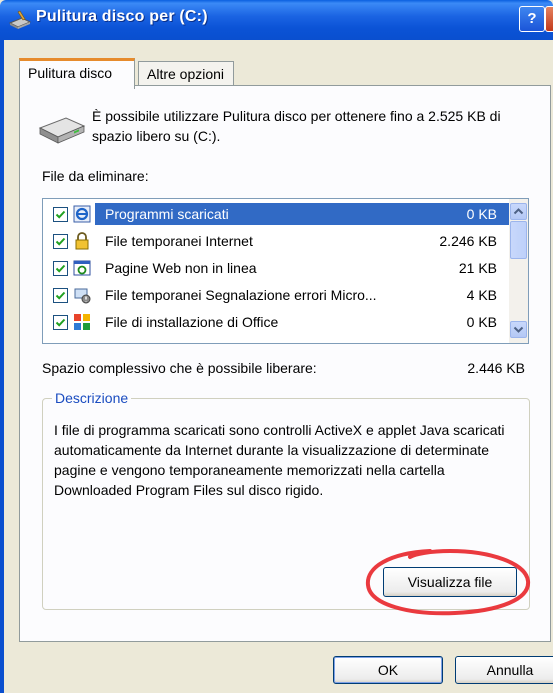  I want to click on scroll-down-button, so click(518, 329).